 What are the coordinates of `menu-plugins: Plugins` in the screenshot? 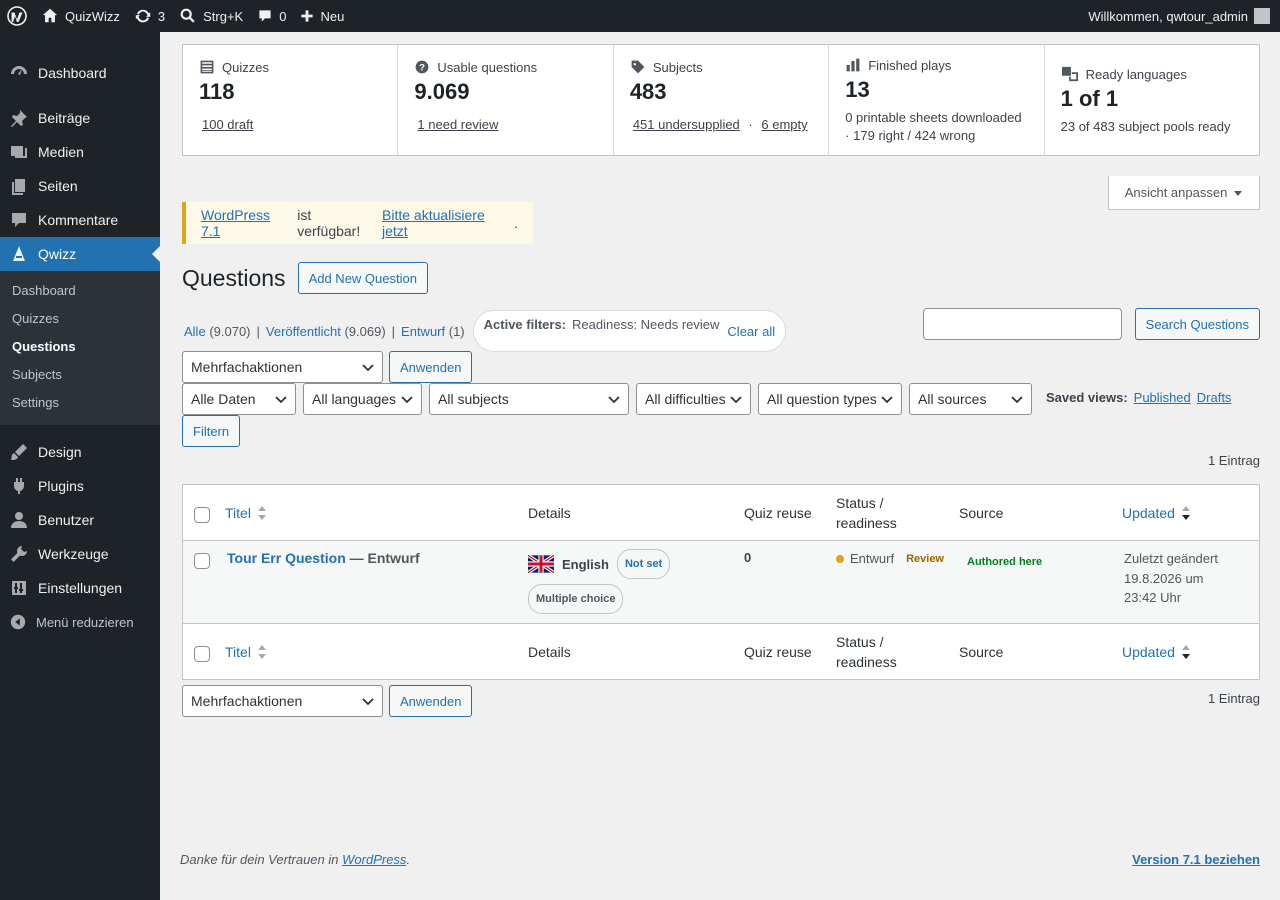 It's located at (80, 486).